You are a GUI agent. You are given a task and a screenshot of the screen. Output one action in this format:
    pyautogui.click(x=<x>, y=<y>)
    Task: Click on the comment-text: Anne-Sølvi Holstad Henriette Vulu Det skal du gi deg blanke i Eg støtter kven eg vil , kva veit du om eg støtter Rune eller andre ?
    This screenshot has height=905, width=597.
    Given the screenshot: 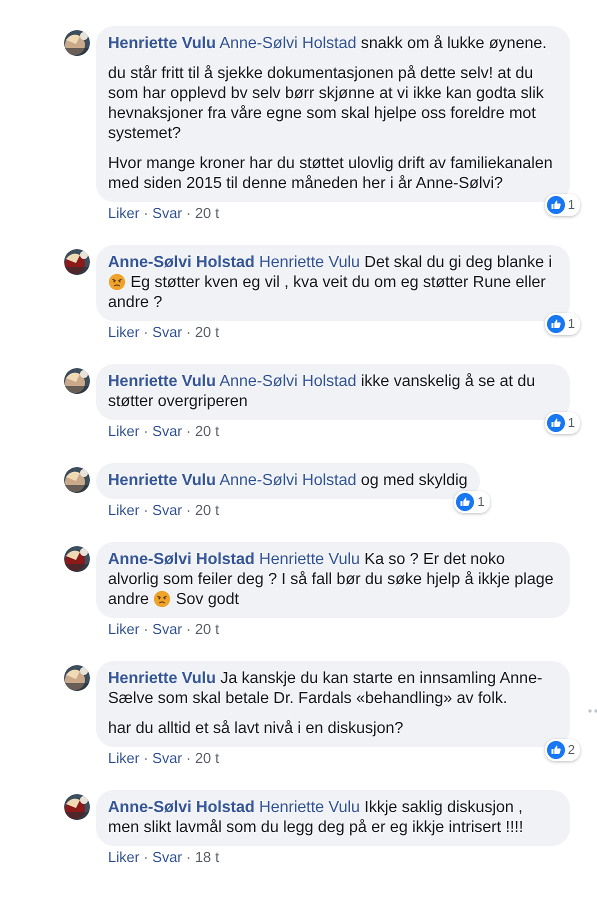 What is the action you would take?
    pyautogui.click(x=331, y=283)
    